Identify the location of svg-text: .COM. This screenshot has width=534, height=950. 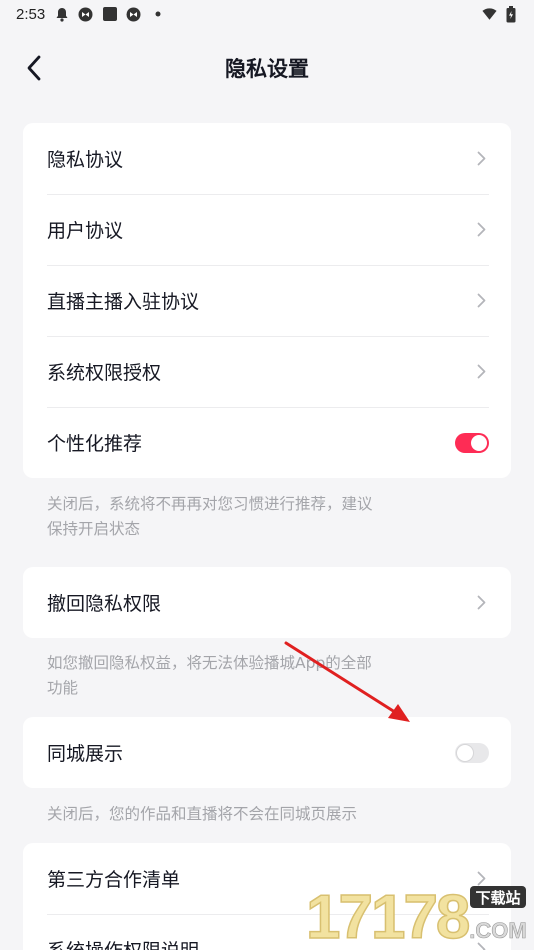
(497, 930).